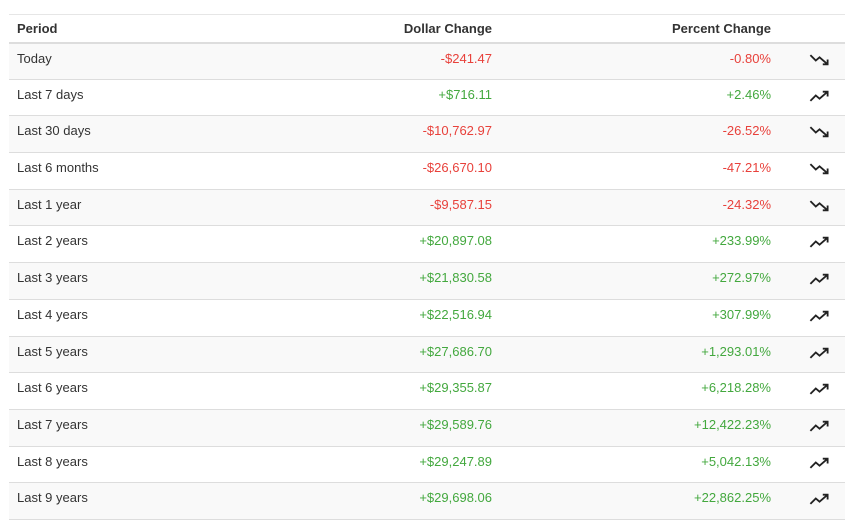 The width and height of the screenshot is (850, 522). Describe the element at coordinates (427, 97) in the screenshot. I see `table-row: Last 7 days +$716.11 +2.46%` at that location.